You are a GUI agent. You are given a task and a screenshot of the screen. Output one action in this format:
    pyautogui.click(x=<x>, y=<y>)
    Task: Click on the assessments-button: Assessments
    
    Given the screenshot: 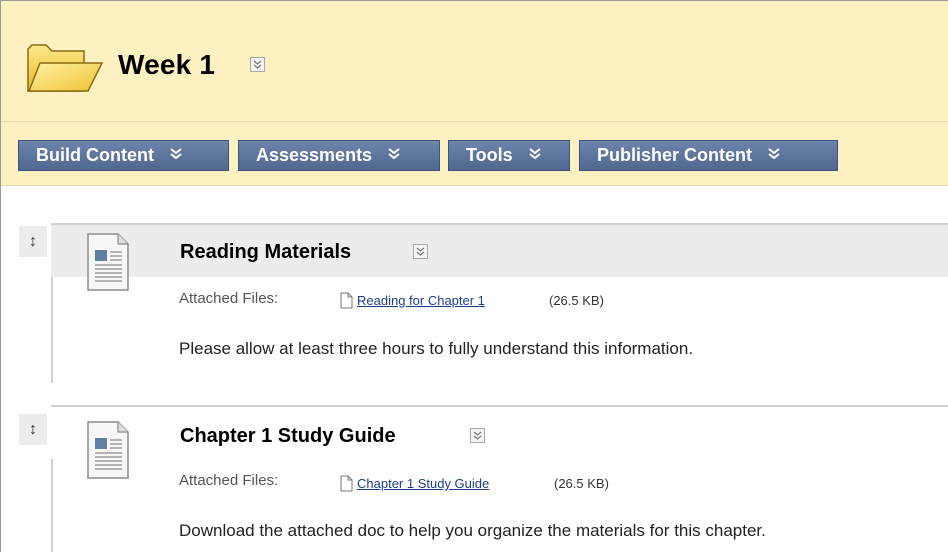 What is the action you would take?
    pyautogui.click(x=339, y=155)
    